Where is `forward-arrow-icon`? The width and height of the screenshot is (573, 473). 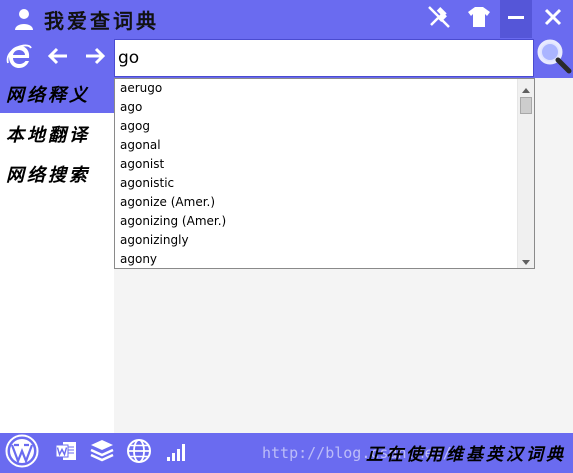
forward-arrow-icon is located at coordinates (95, 58).